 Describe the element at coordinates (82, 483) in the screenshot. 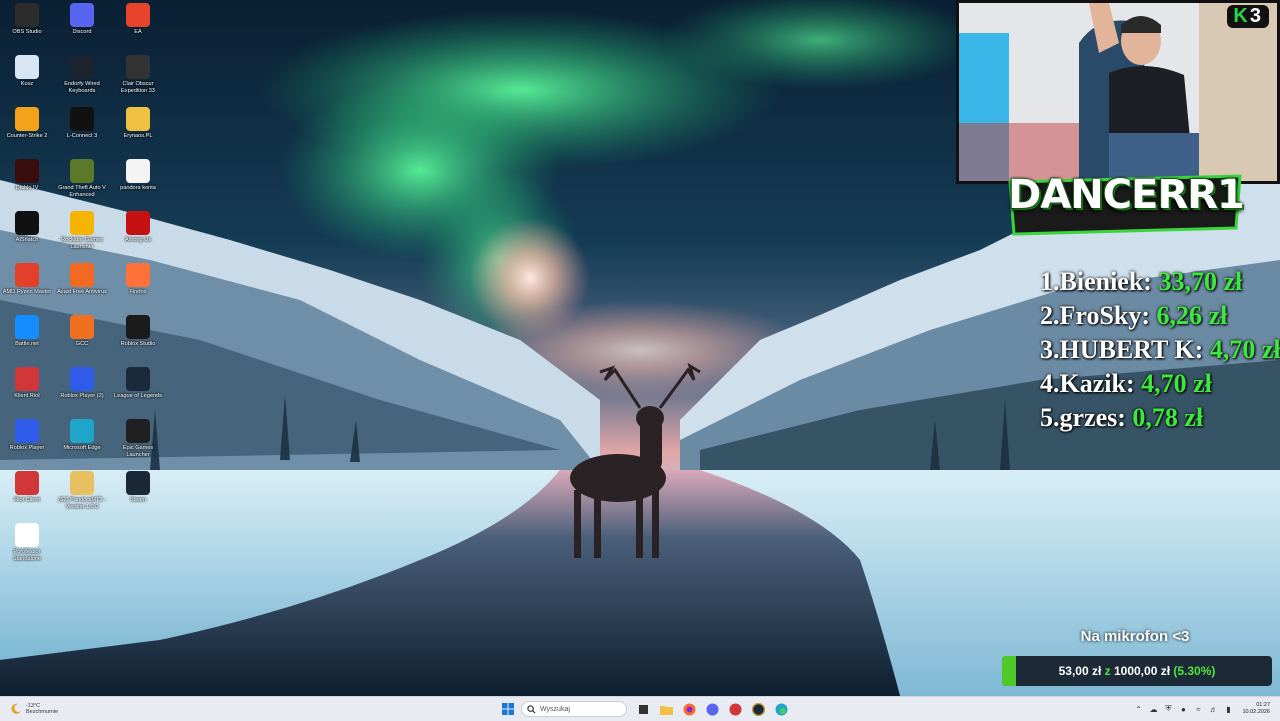

I see `pandora-icon` at that location.